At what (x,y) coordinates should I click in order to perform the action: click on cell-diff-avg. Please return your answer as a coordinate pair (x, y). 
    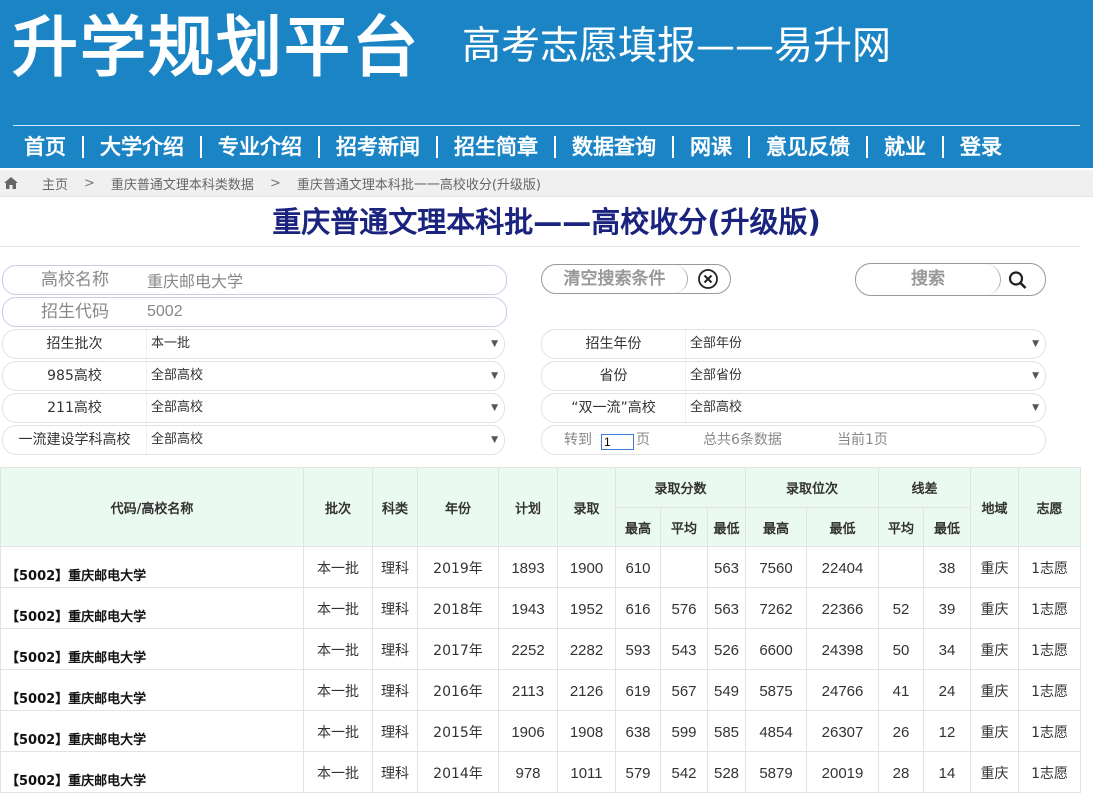
    Looking at the image, I should click on (901, 567).